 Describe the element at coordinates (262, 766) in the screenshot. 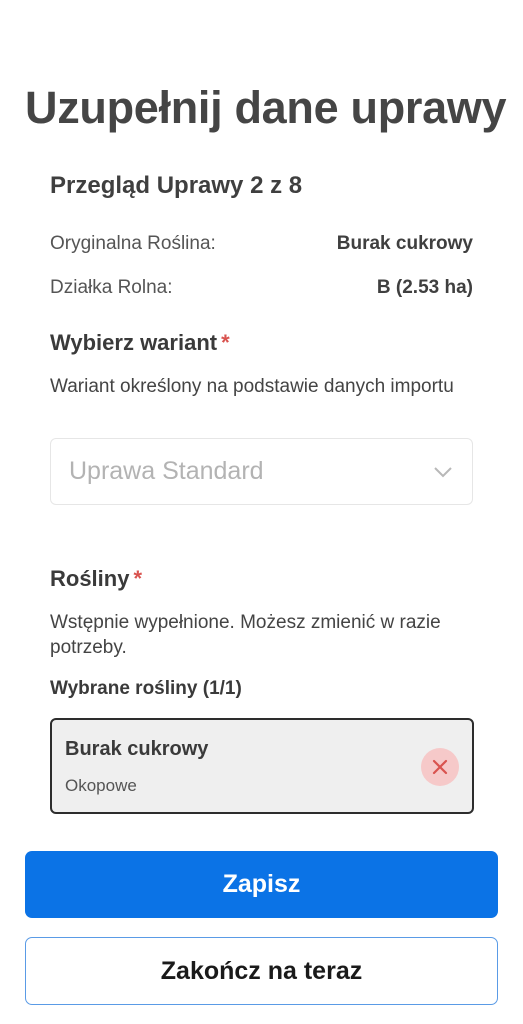

I see `selected-plant-card: Burak cukrowy Okopowe` at that location.